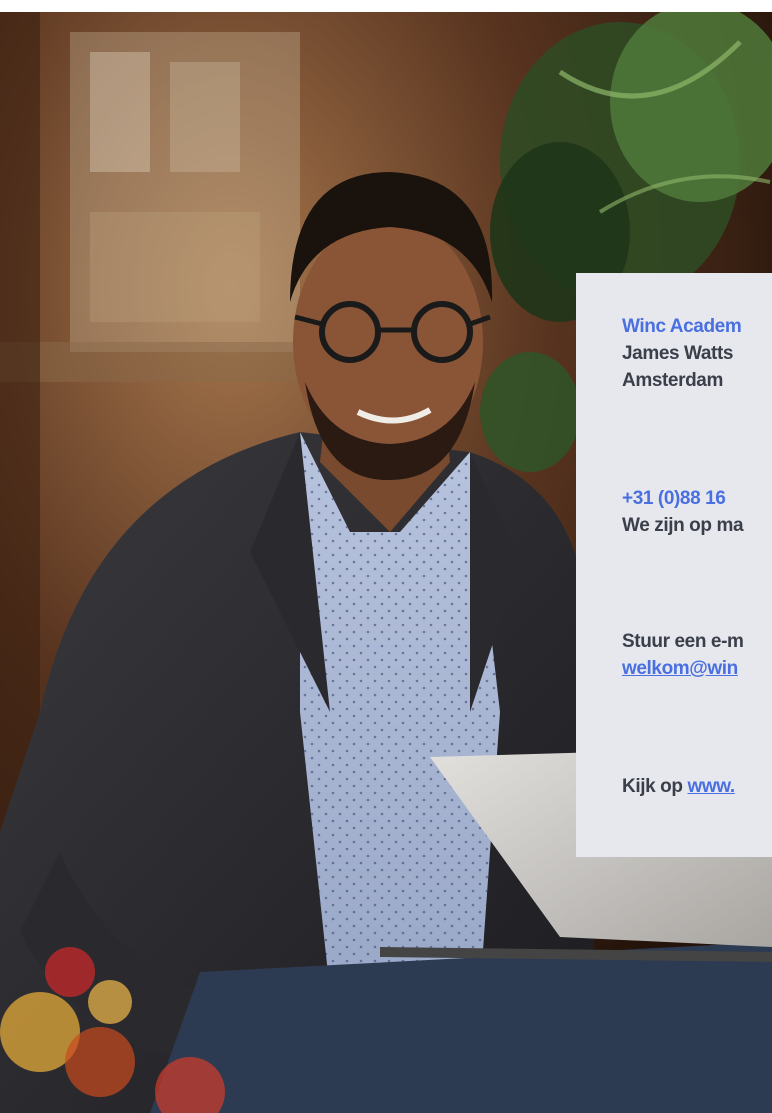 The image size is (772, 1113). Describe the element at coordinates (682, 326) in the screenshot. I see `company-name: Winc Academ` at that location.